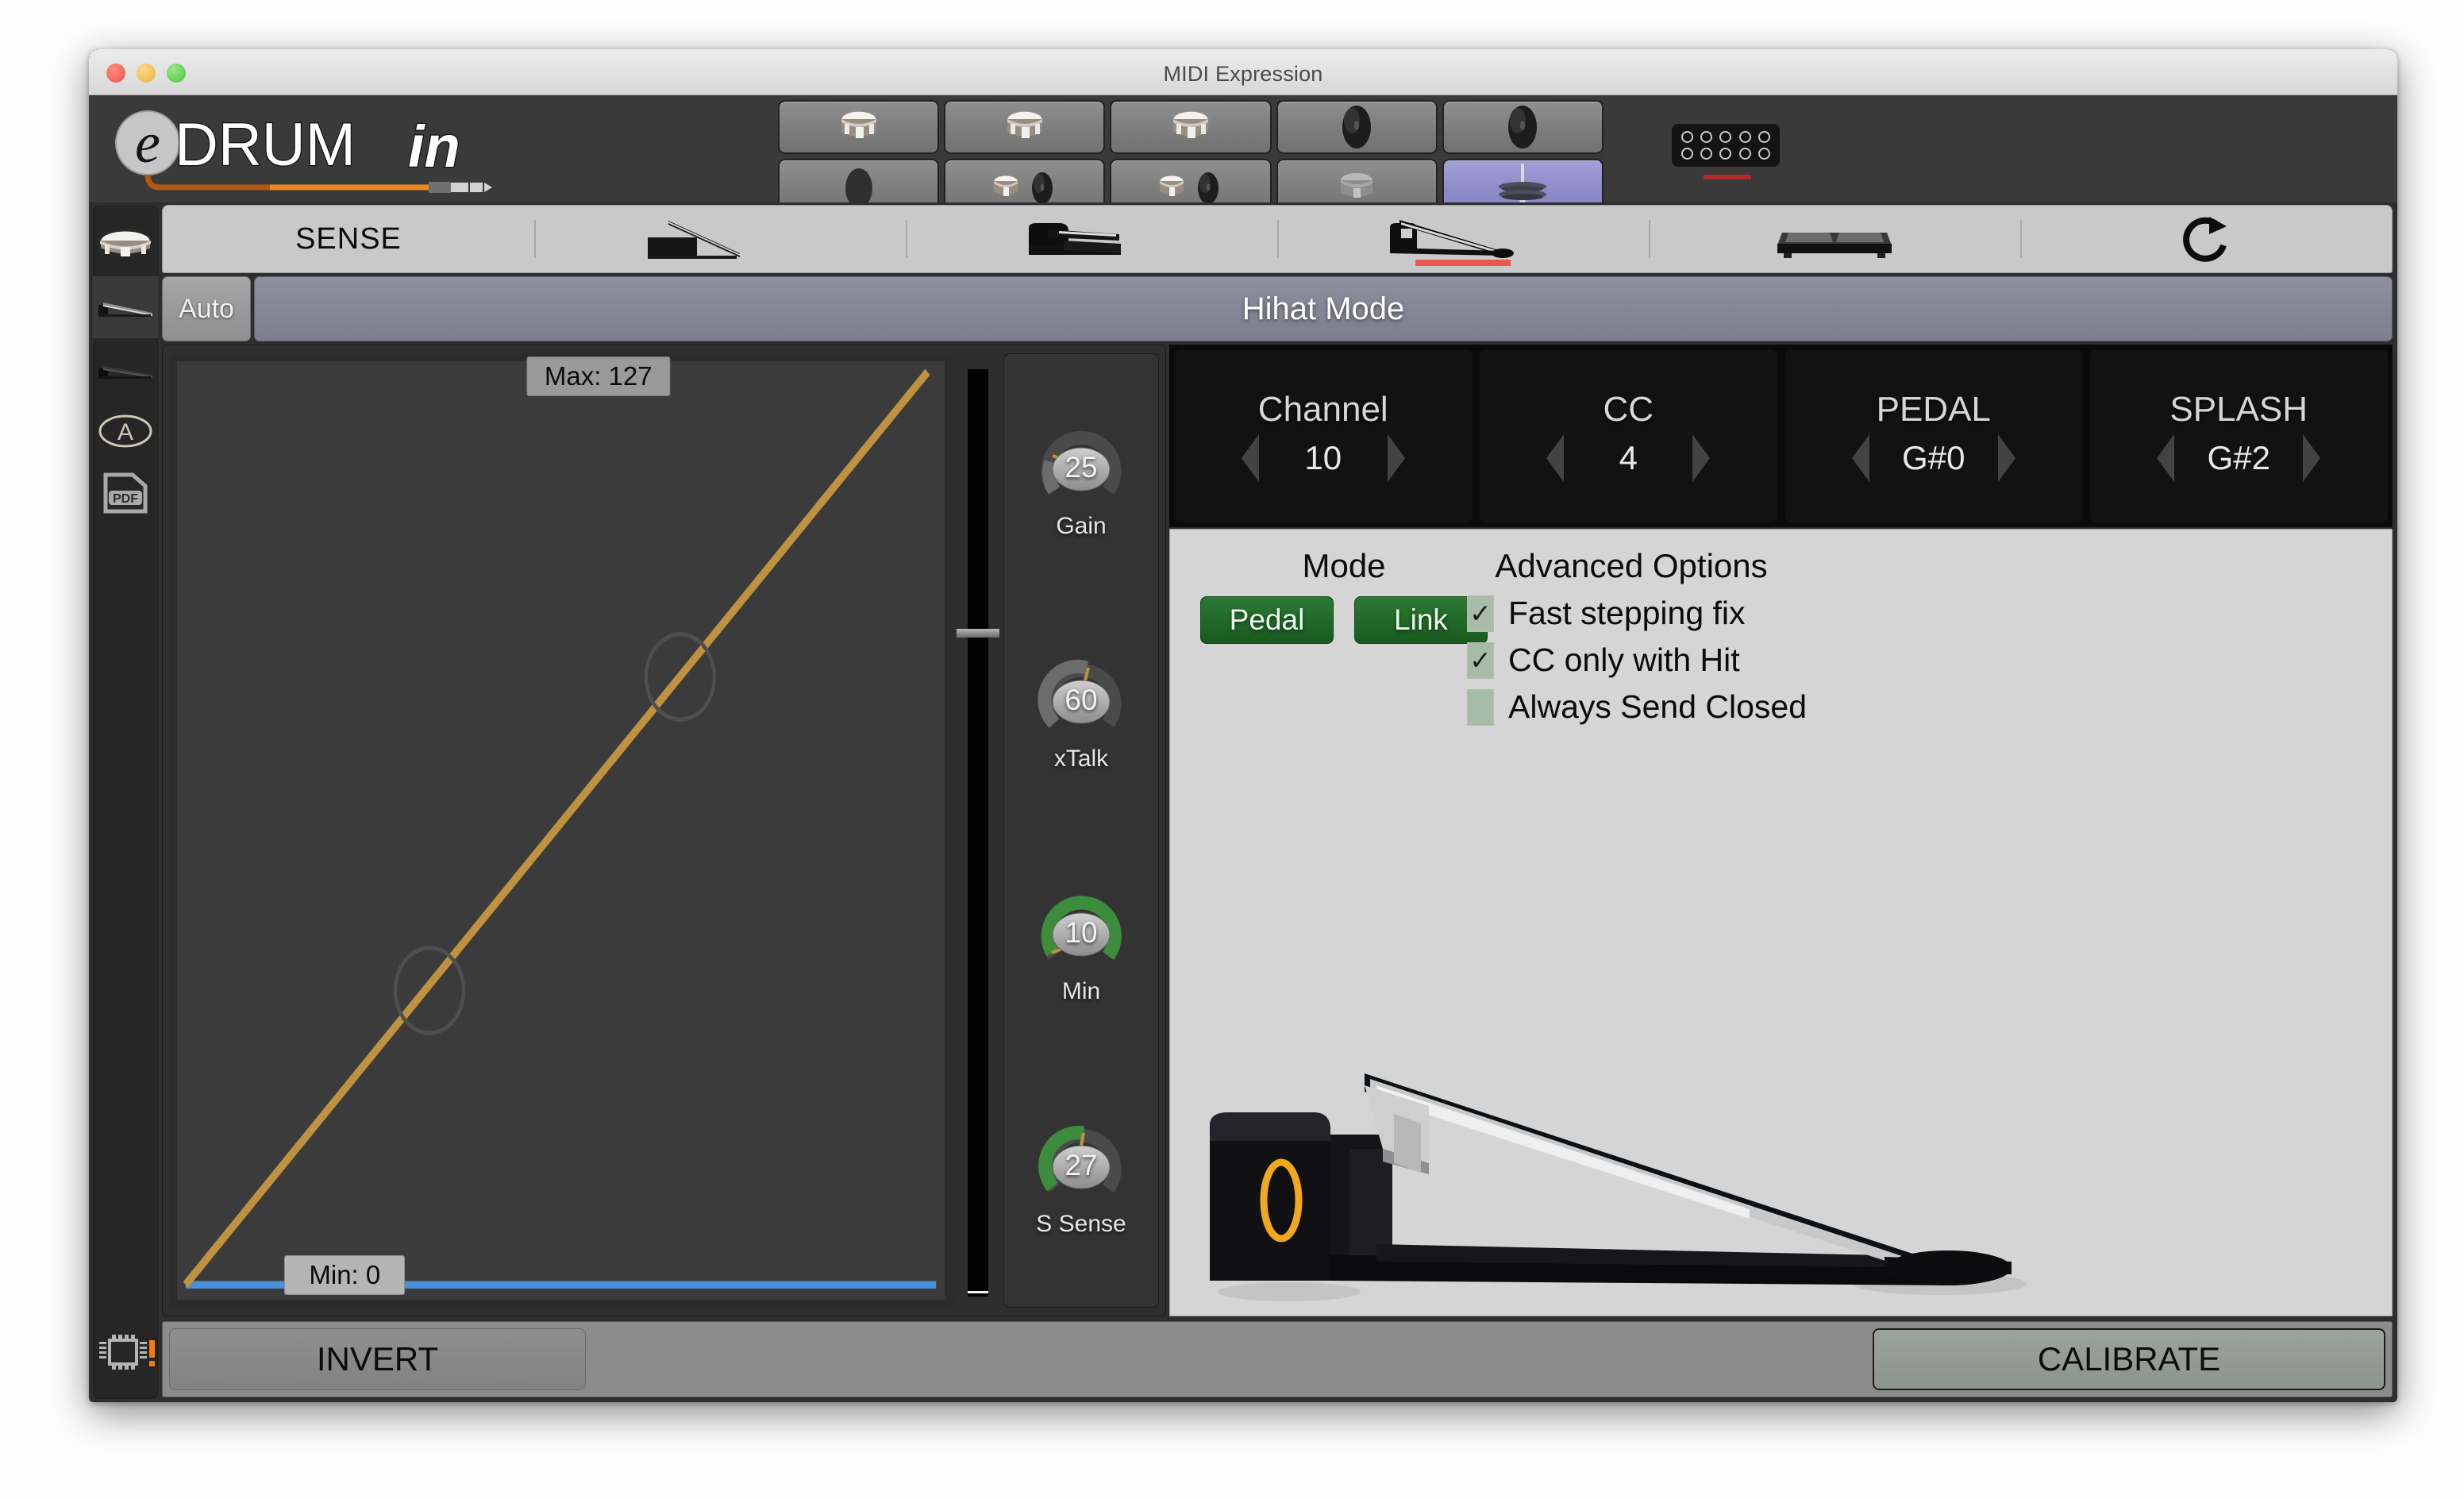 The image size is (2464, 1499). What do you see at coordinates (1701, 458) in the screenshot?
I see `cc-increment-arrow` at bounding box center [1701, 458].